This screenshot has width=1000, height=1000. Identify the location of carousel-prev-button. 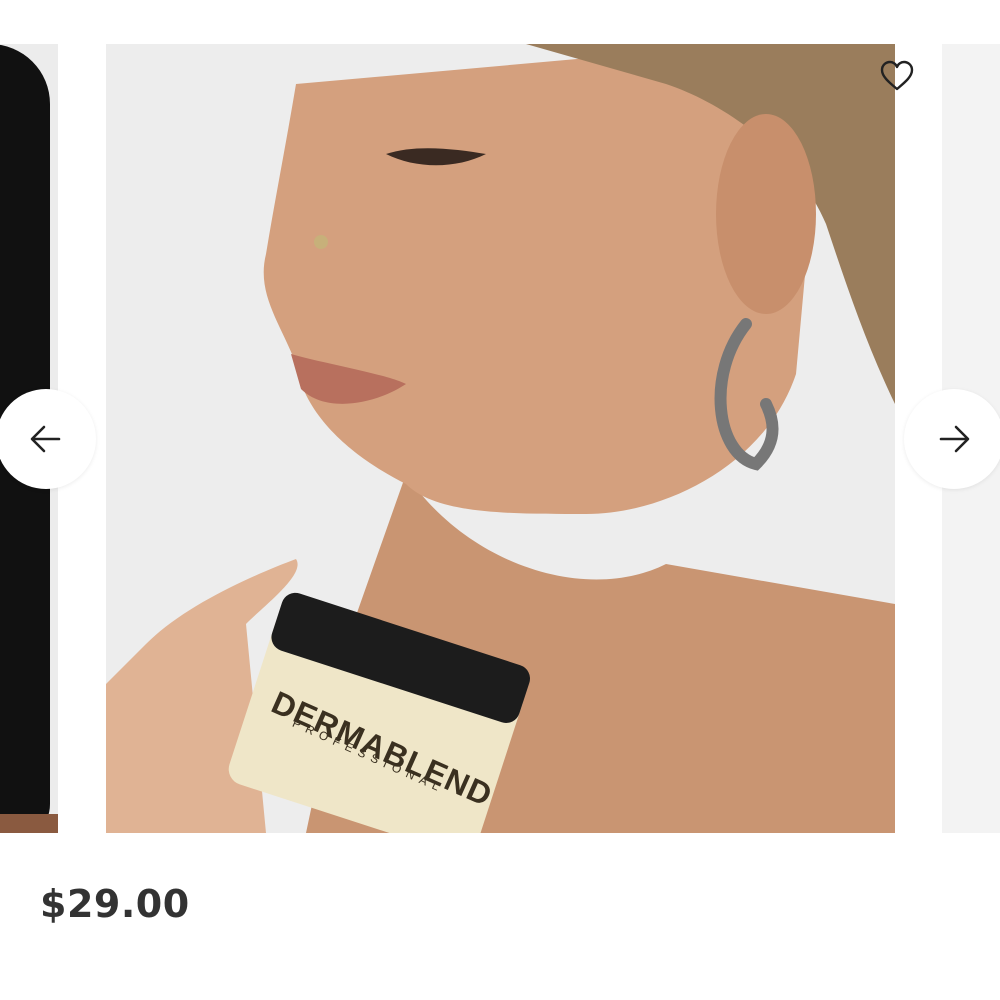
(48, 439).